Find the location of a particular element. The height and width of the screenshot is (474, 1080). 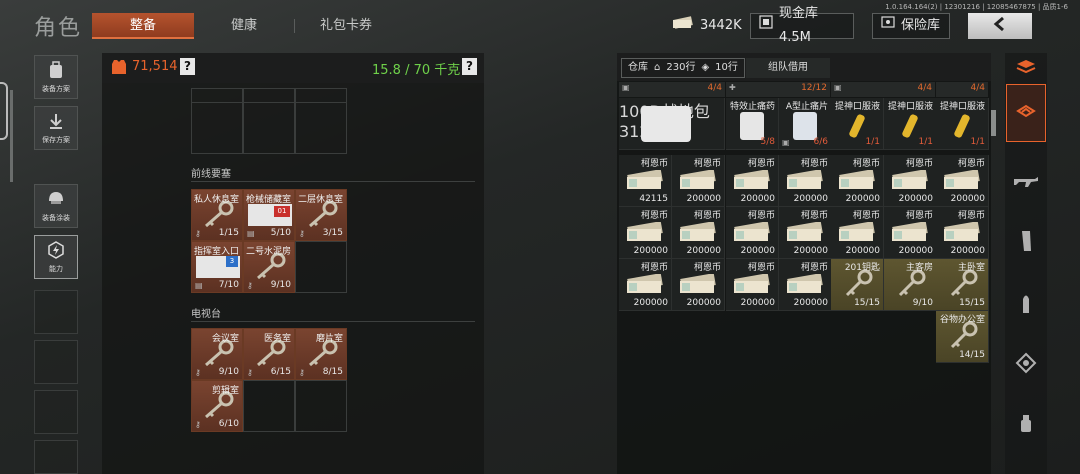

cash-vault-button: 现金库 4.5M is located at coordinates (802, 25).